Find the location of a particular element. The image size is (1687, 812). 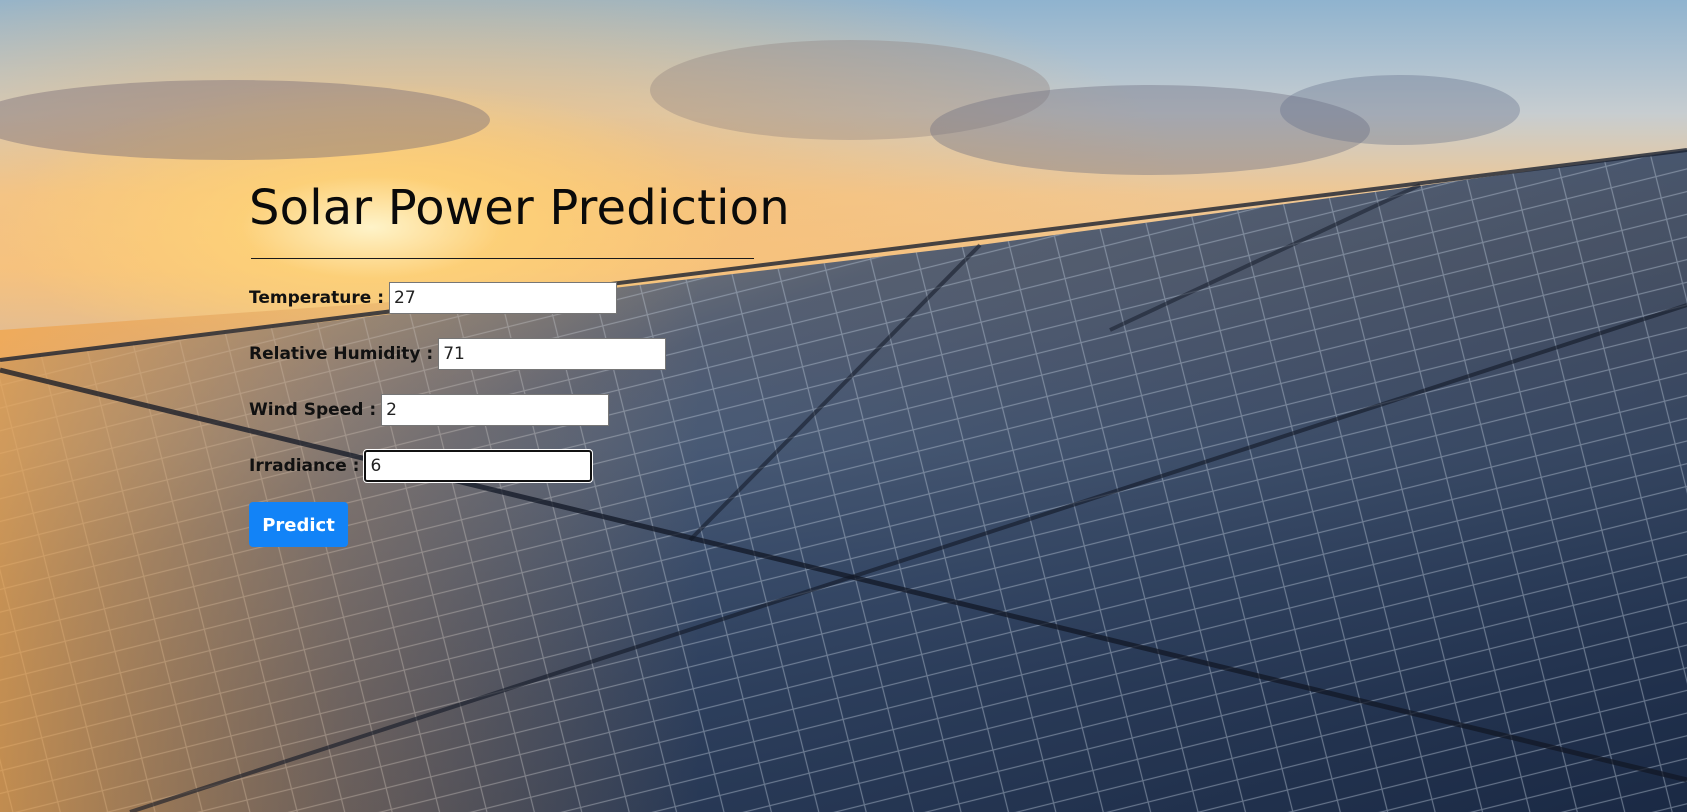

temperature-label: Temperature : is located at coordinates (316, 298).